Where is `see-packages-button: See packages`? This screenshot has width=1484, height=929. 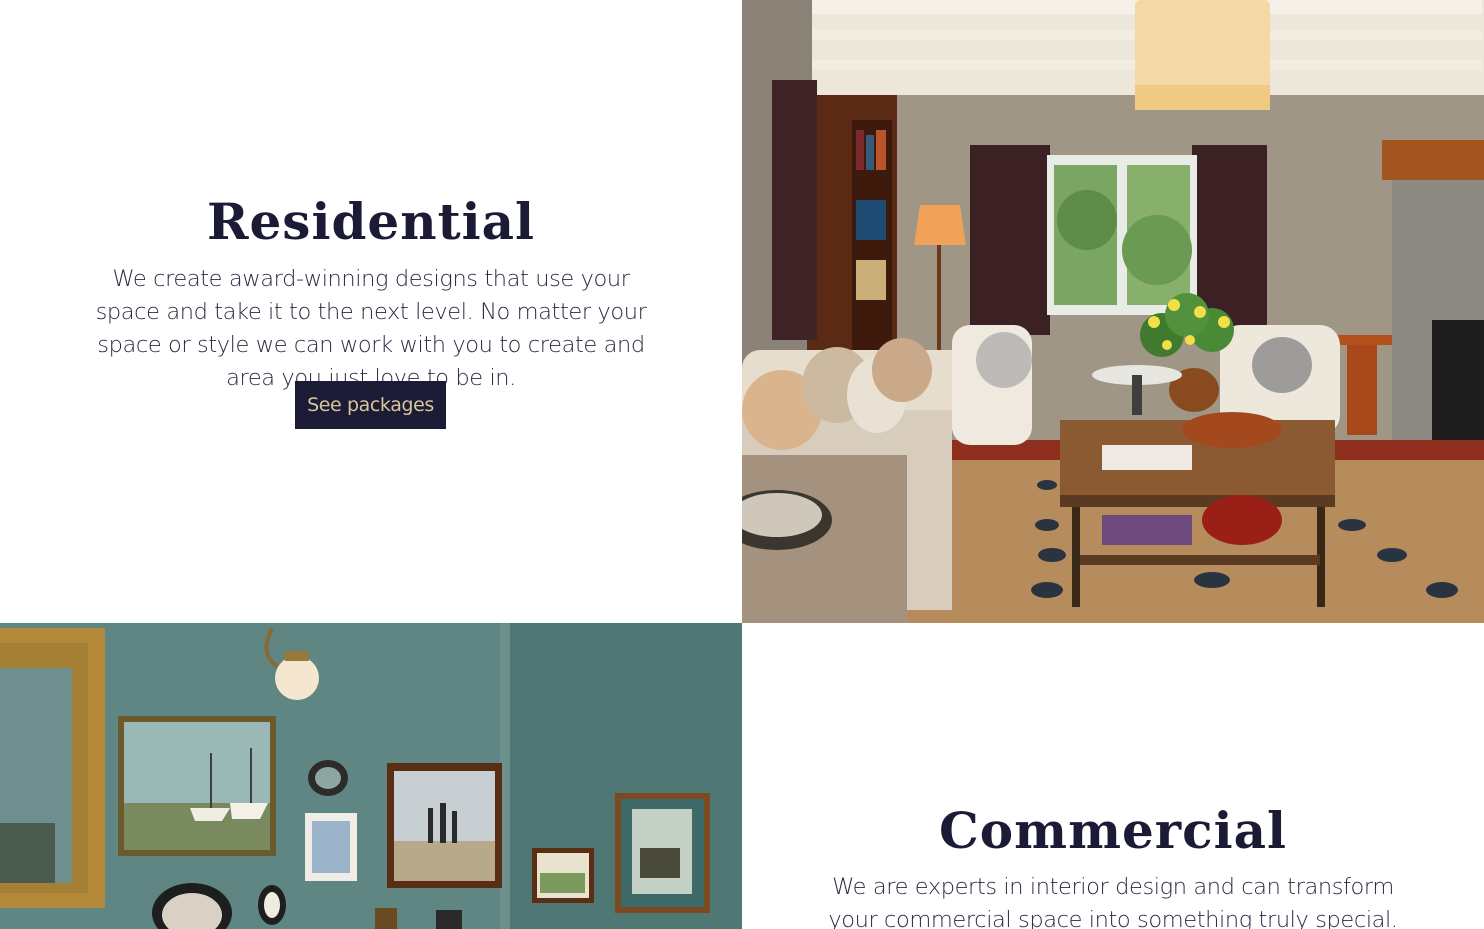
see-packages-button: See packages is located at coordinates (370, 405).